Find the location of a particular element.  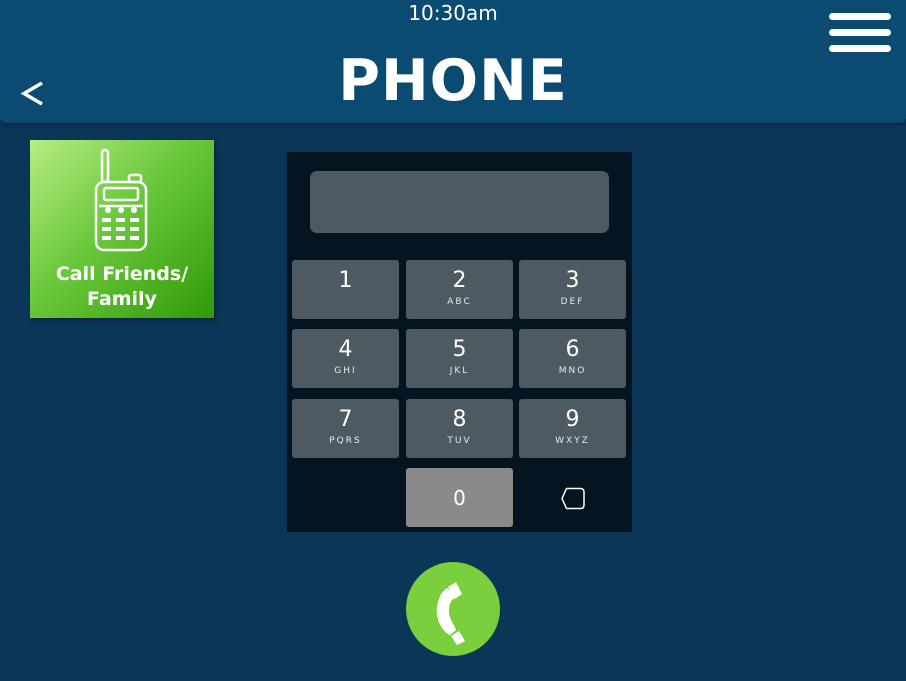

key-digit: 3 is located at coordinates (572, 280).